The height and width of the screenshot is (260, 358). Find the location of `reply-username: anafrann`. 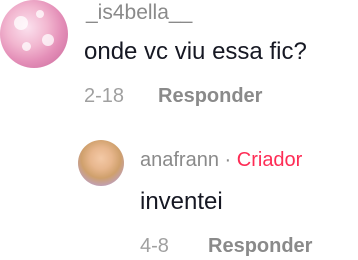

reply-username: anafrann is located at coordinates (179, 160).